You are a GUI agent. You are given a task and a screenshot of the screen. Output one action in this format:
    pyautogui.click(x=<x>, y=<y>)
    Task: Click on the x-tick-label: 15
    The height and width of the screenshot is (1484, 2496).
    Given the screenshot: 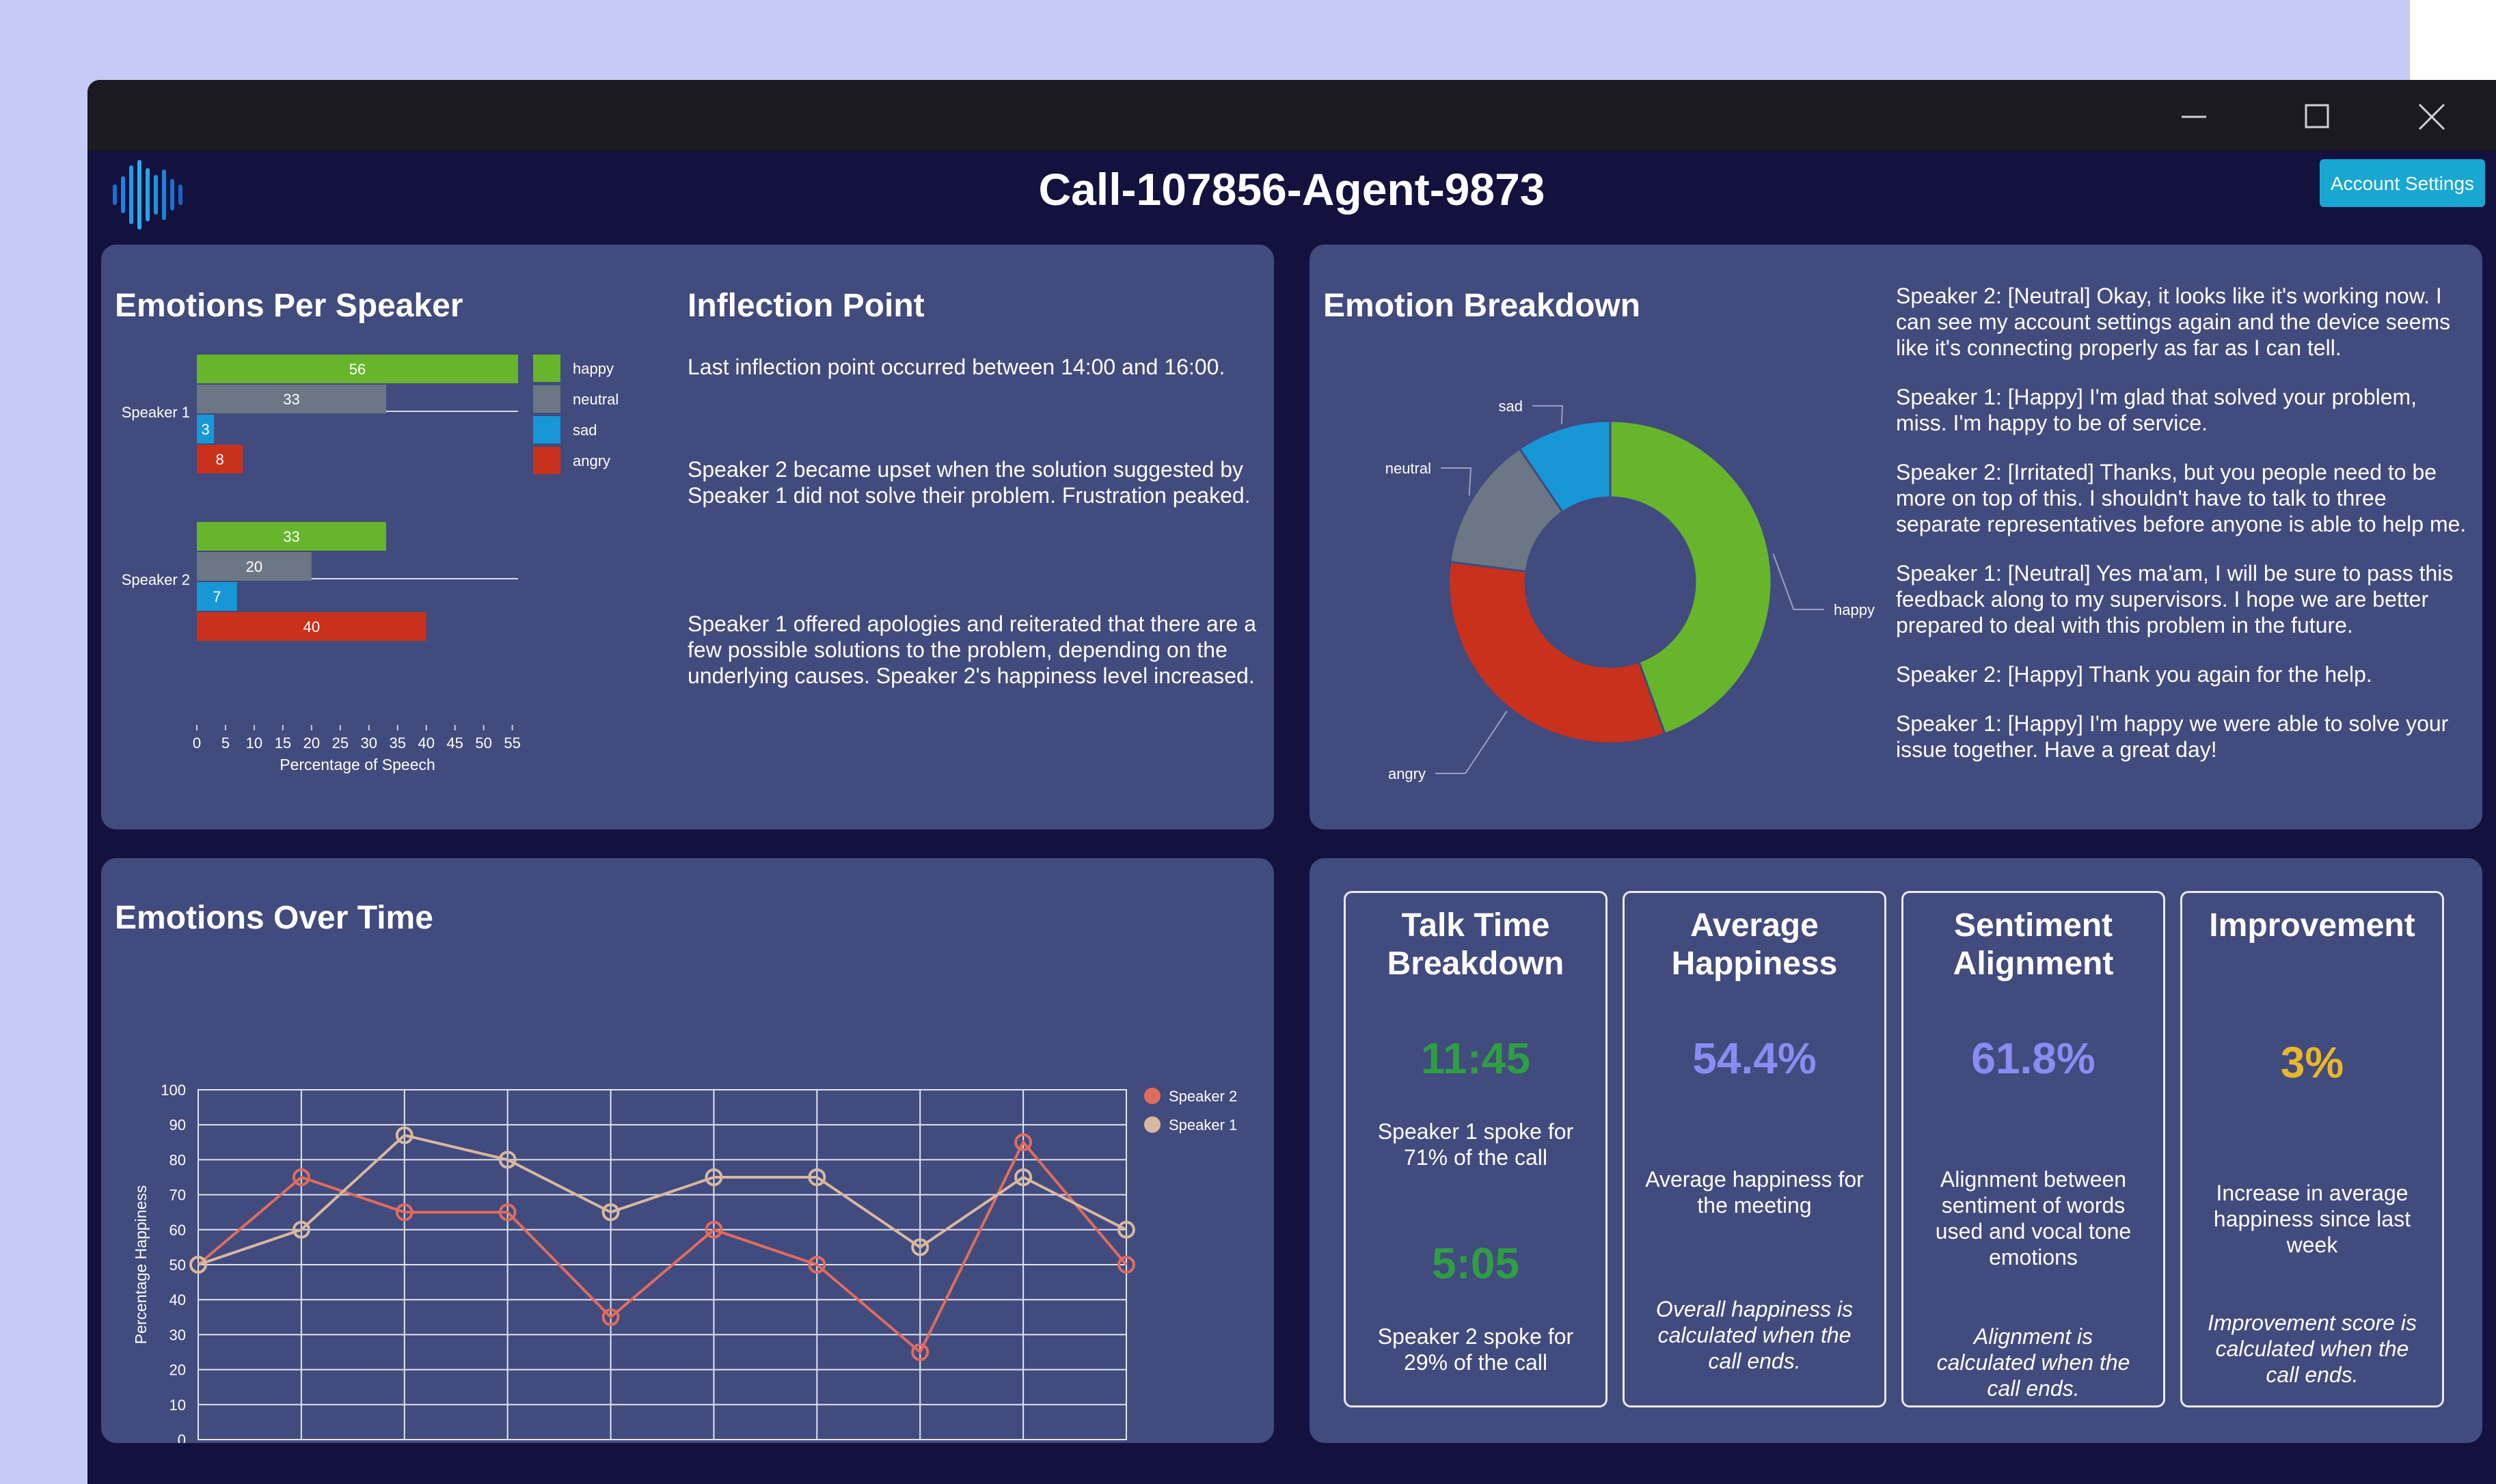 What is the action you would take?
    pyautogui.click(x=283, y=743)
    